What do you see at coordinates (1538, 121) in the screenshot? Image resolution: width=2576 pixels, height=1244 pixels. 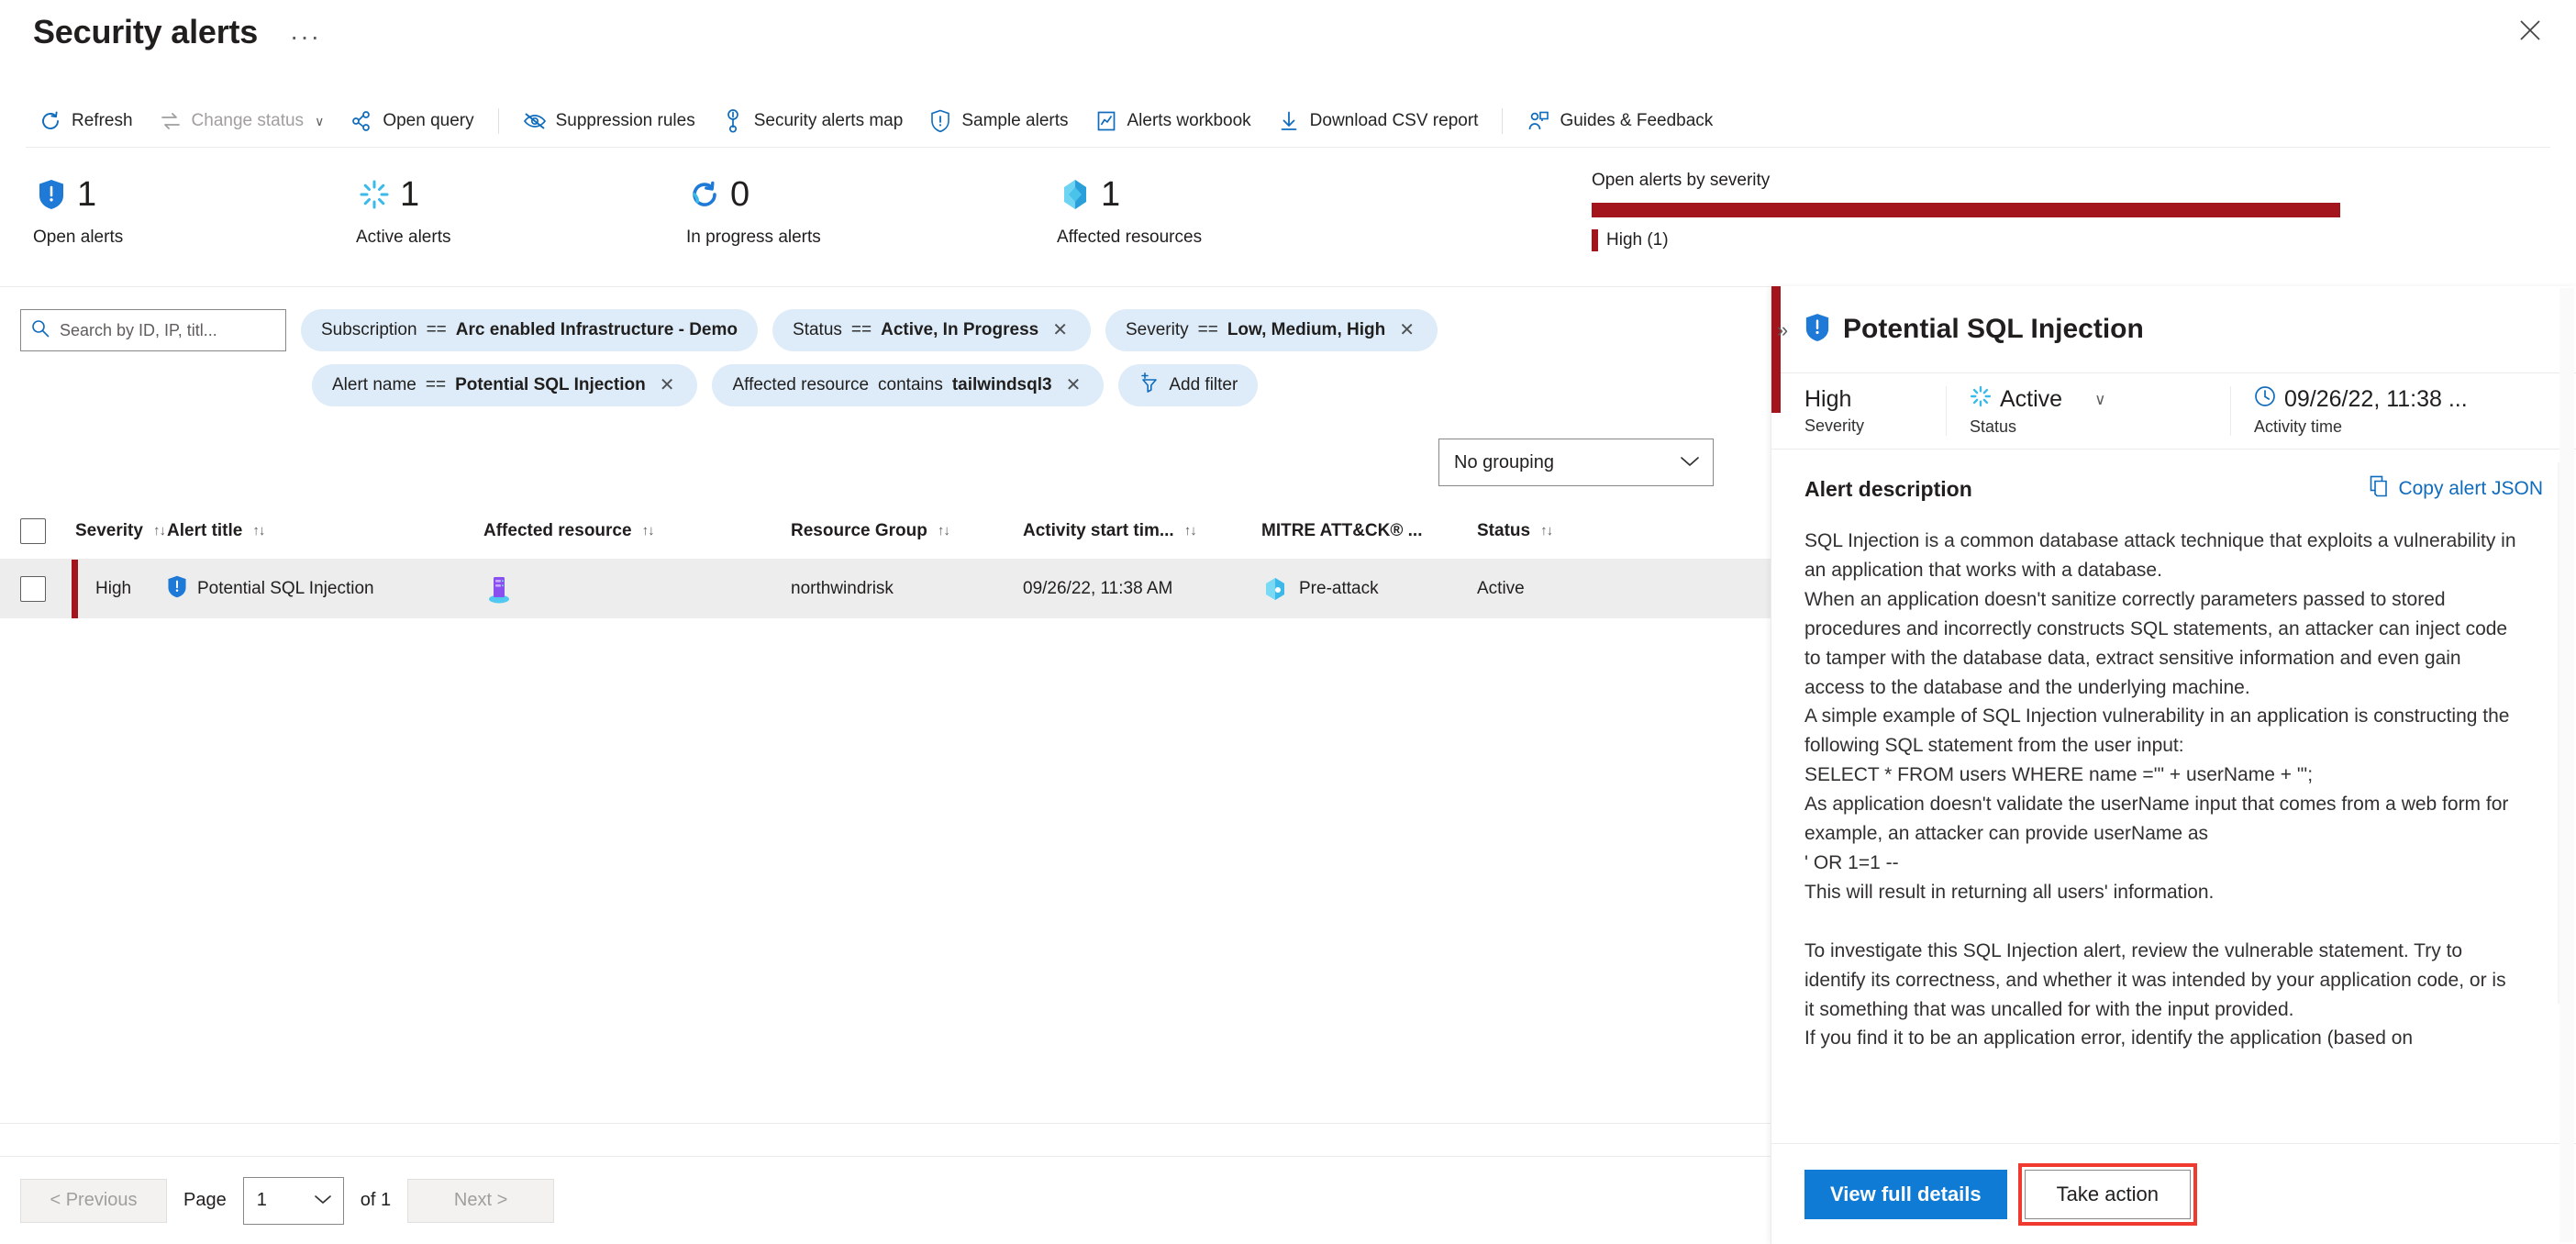 I see `guides-feedback-icon` at bounding box center [1538, 121].